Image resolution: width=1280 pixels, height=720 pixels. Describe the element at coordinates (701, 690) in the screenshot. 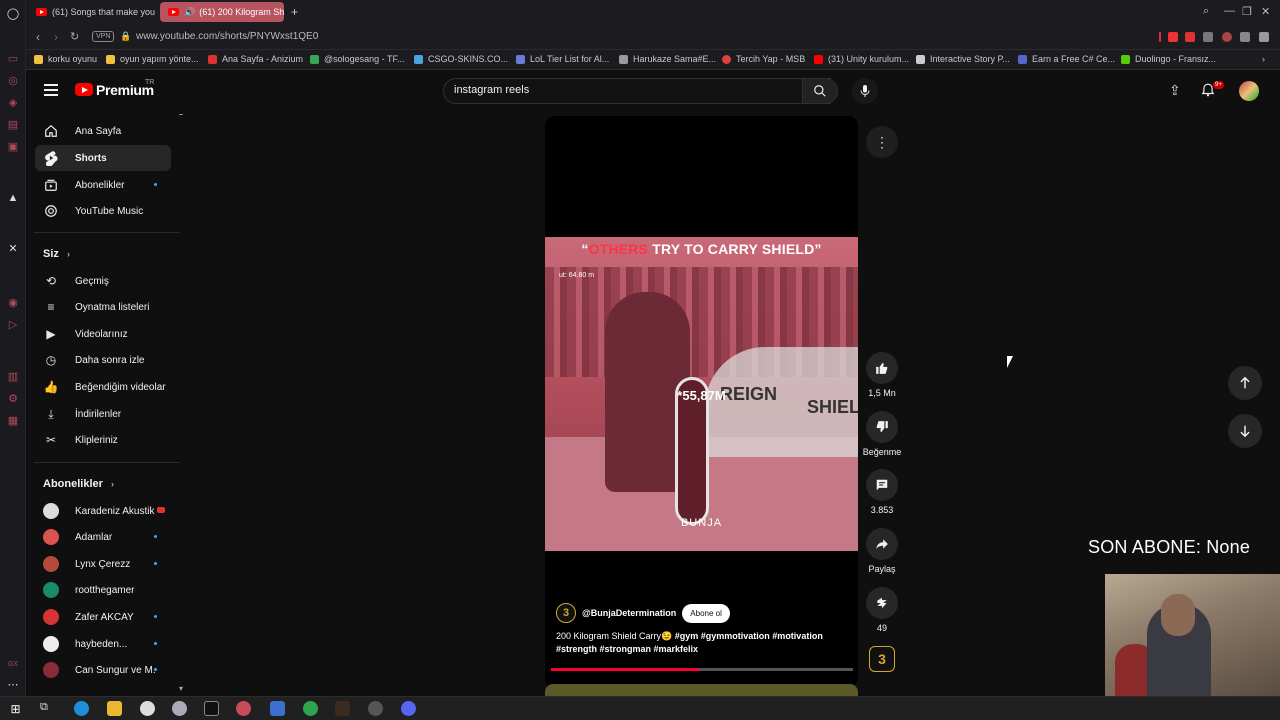

I see `next-short-preview` at that location.